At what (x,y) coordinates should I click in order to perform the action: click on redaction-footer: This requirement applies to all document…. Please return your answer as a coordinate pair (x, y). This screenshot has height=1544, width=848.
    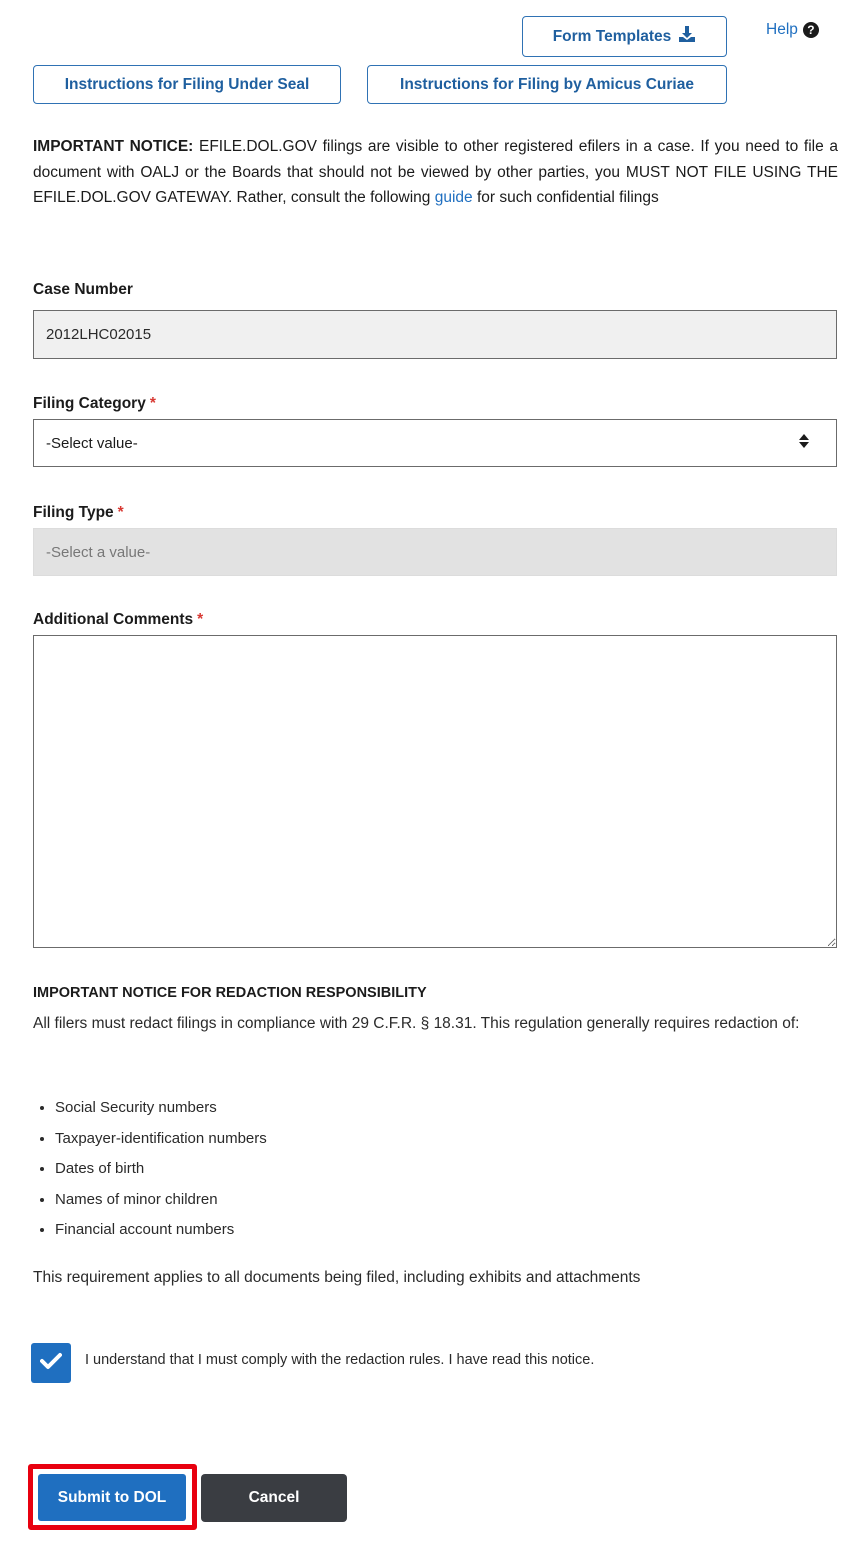
    Looking at the image, I should click on (337, 1277).